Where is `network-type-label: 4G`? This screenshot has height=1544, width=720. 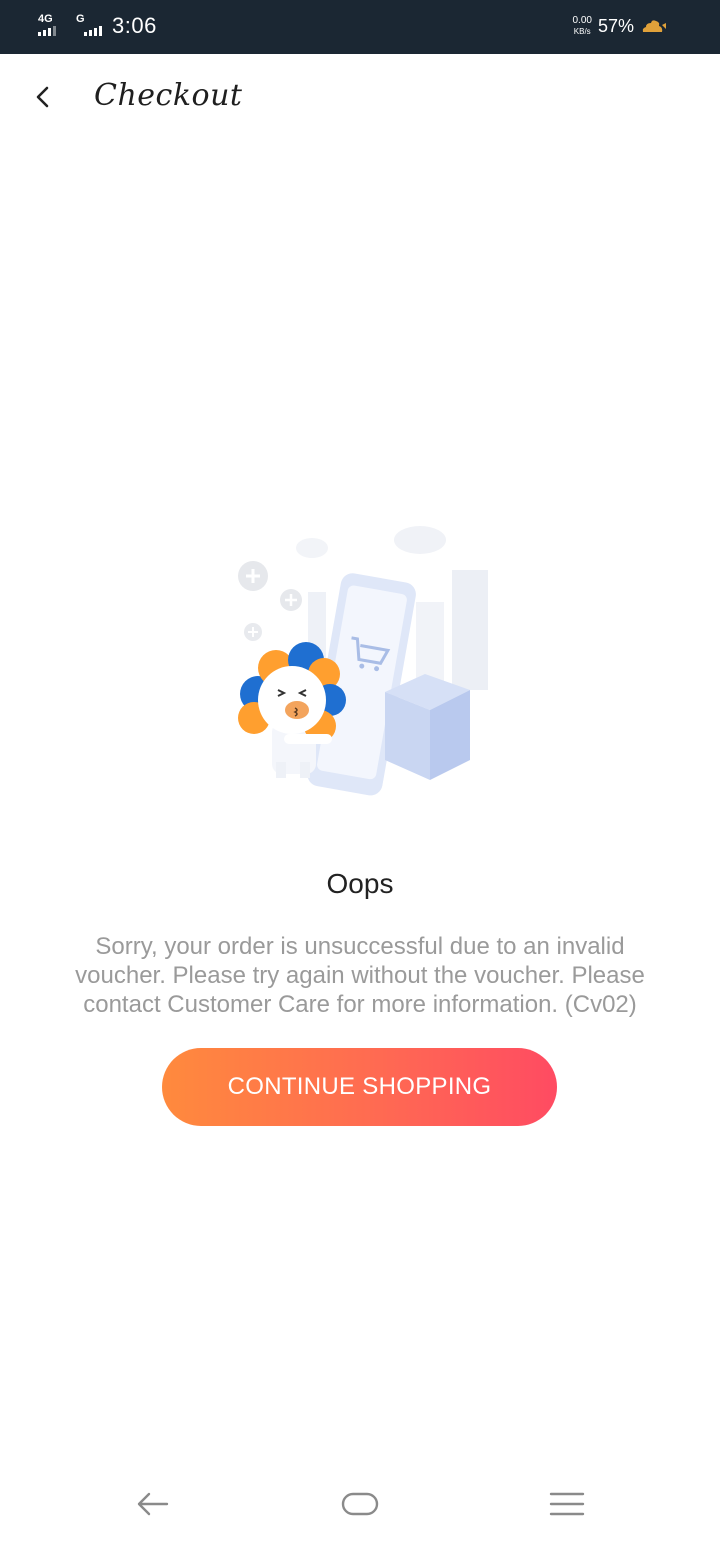
network-type-label: 4G is located at coordinates (45, 19).